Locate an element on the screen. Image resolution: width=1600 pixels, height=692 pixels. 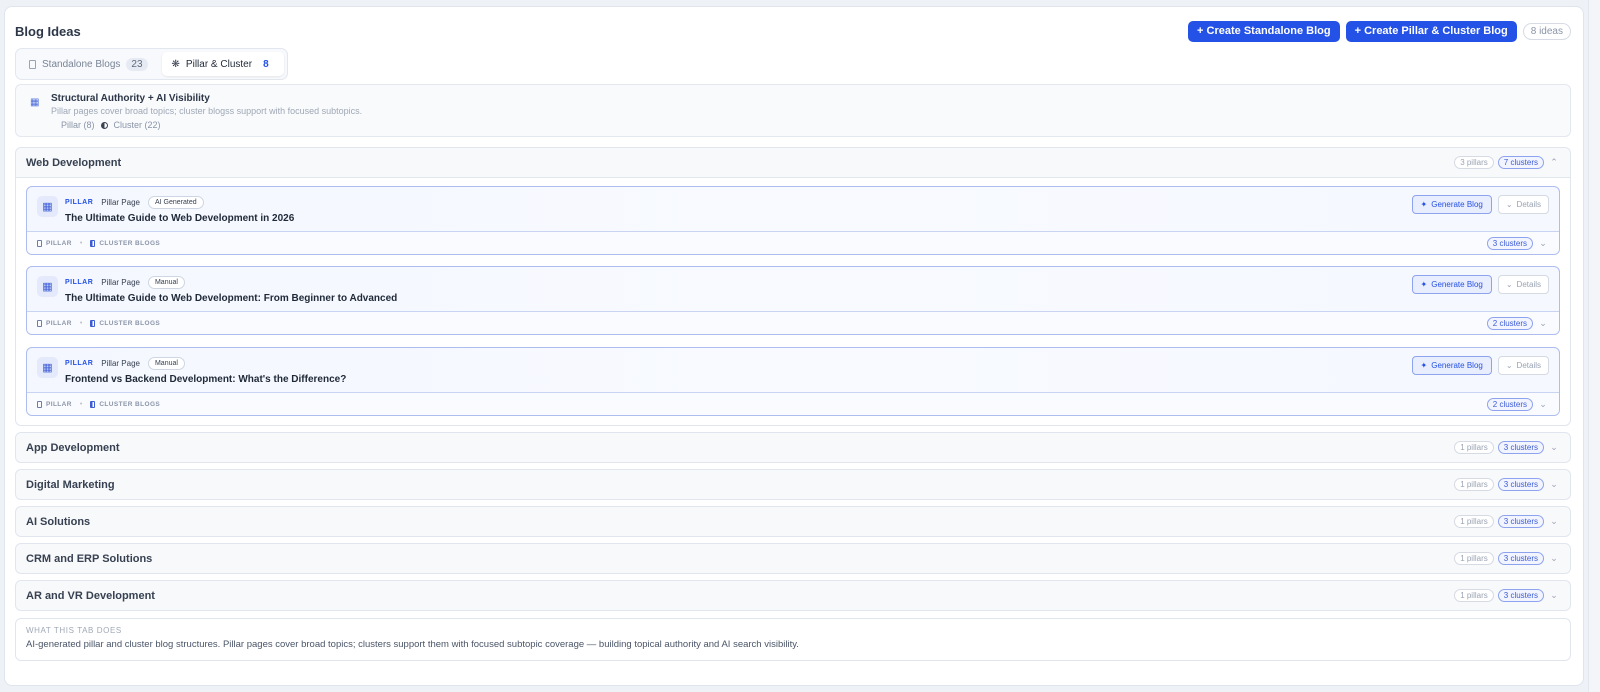
category-ai-solutions: AI Solutions 1 pillars 3 clusters ⌄ is located at coordinates (793, 521).